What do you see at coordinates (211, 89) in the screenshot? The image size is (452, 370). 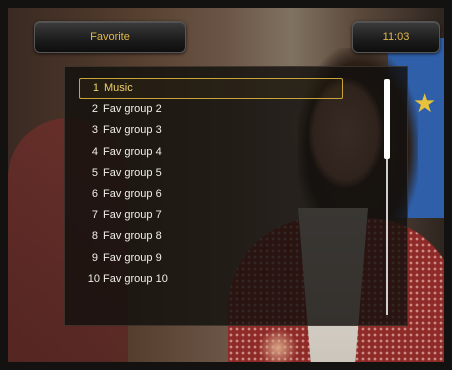 I see `list-item: 1 Music` at bounding box center [211, 89].